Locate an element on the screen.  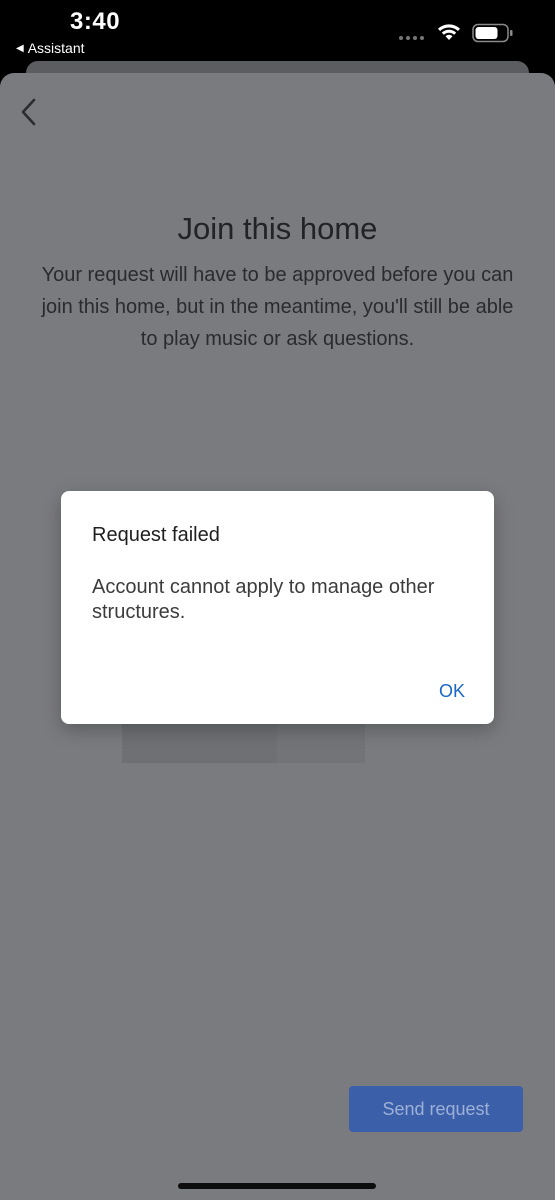
back-to-app-link: ◀ Assistant is located at coordinates (50, 48).